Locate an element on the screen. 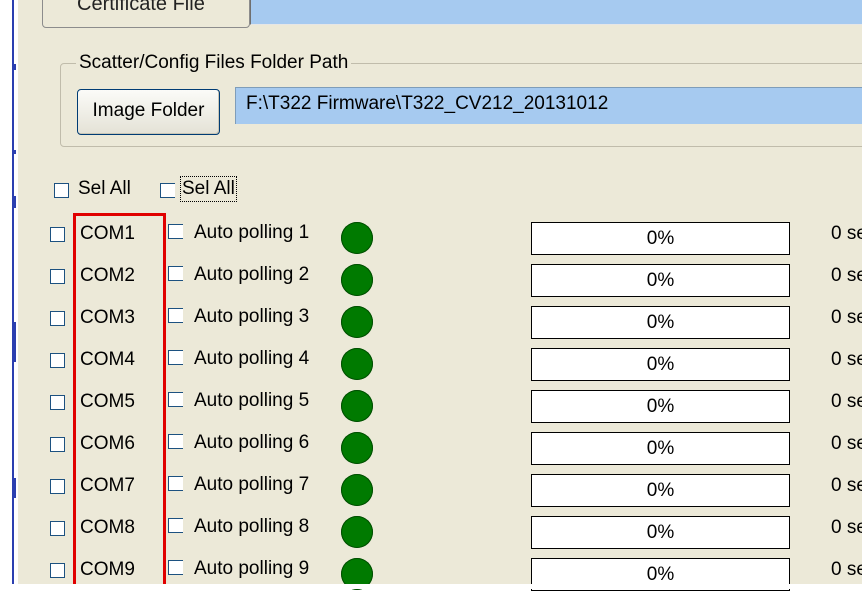 The width and height of the screenshot is (862, 591). certificate-file-button: Certificate File is located at coordinates (146, 14).